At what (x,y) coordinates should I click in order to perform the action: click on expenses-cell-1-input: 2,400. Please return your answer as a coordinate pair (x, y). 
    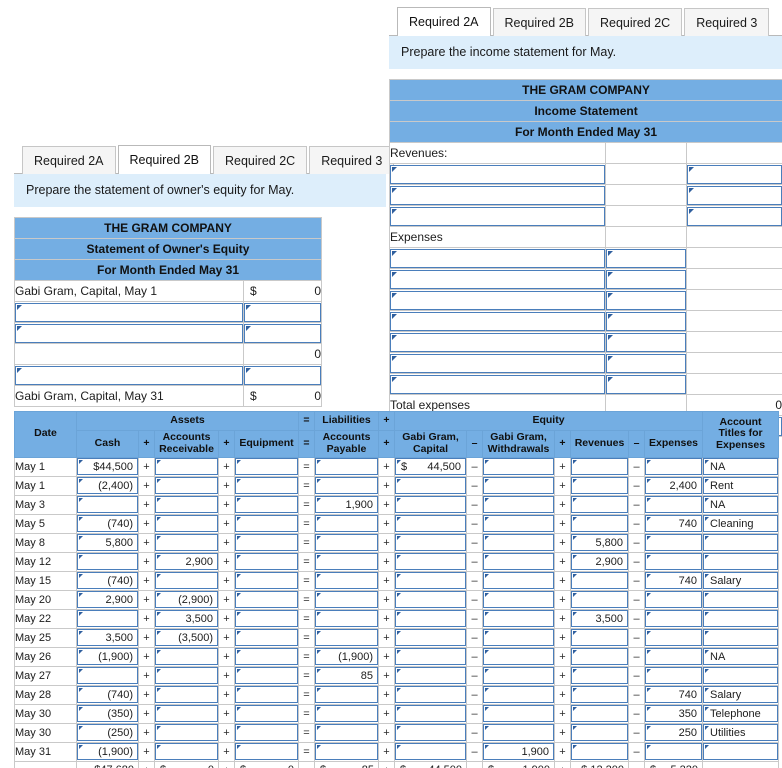
    Looking at the image, I should click on (674, 485).